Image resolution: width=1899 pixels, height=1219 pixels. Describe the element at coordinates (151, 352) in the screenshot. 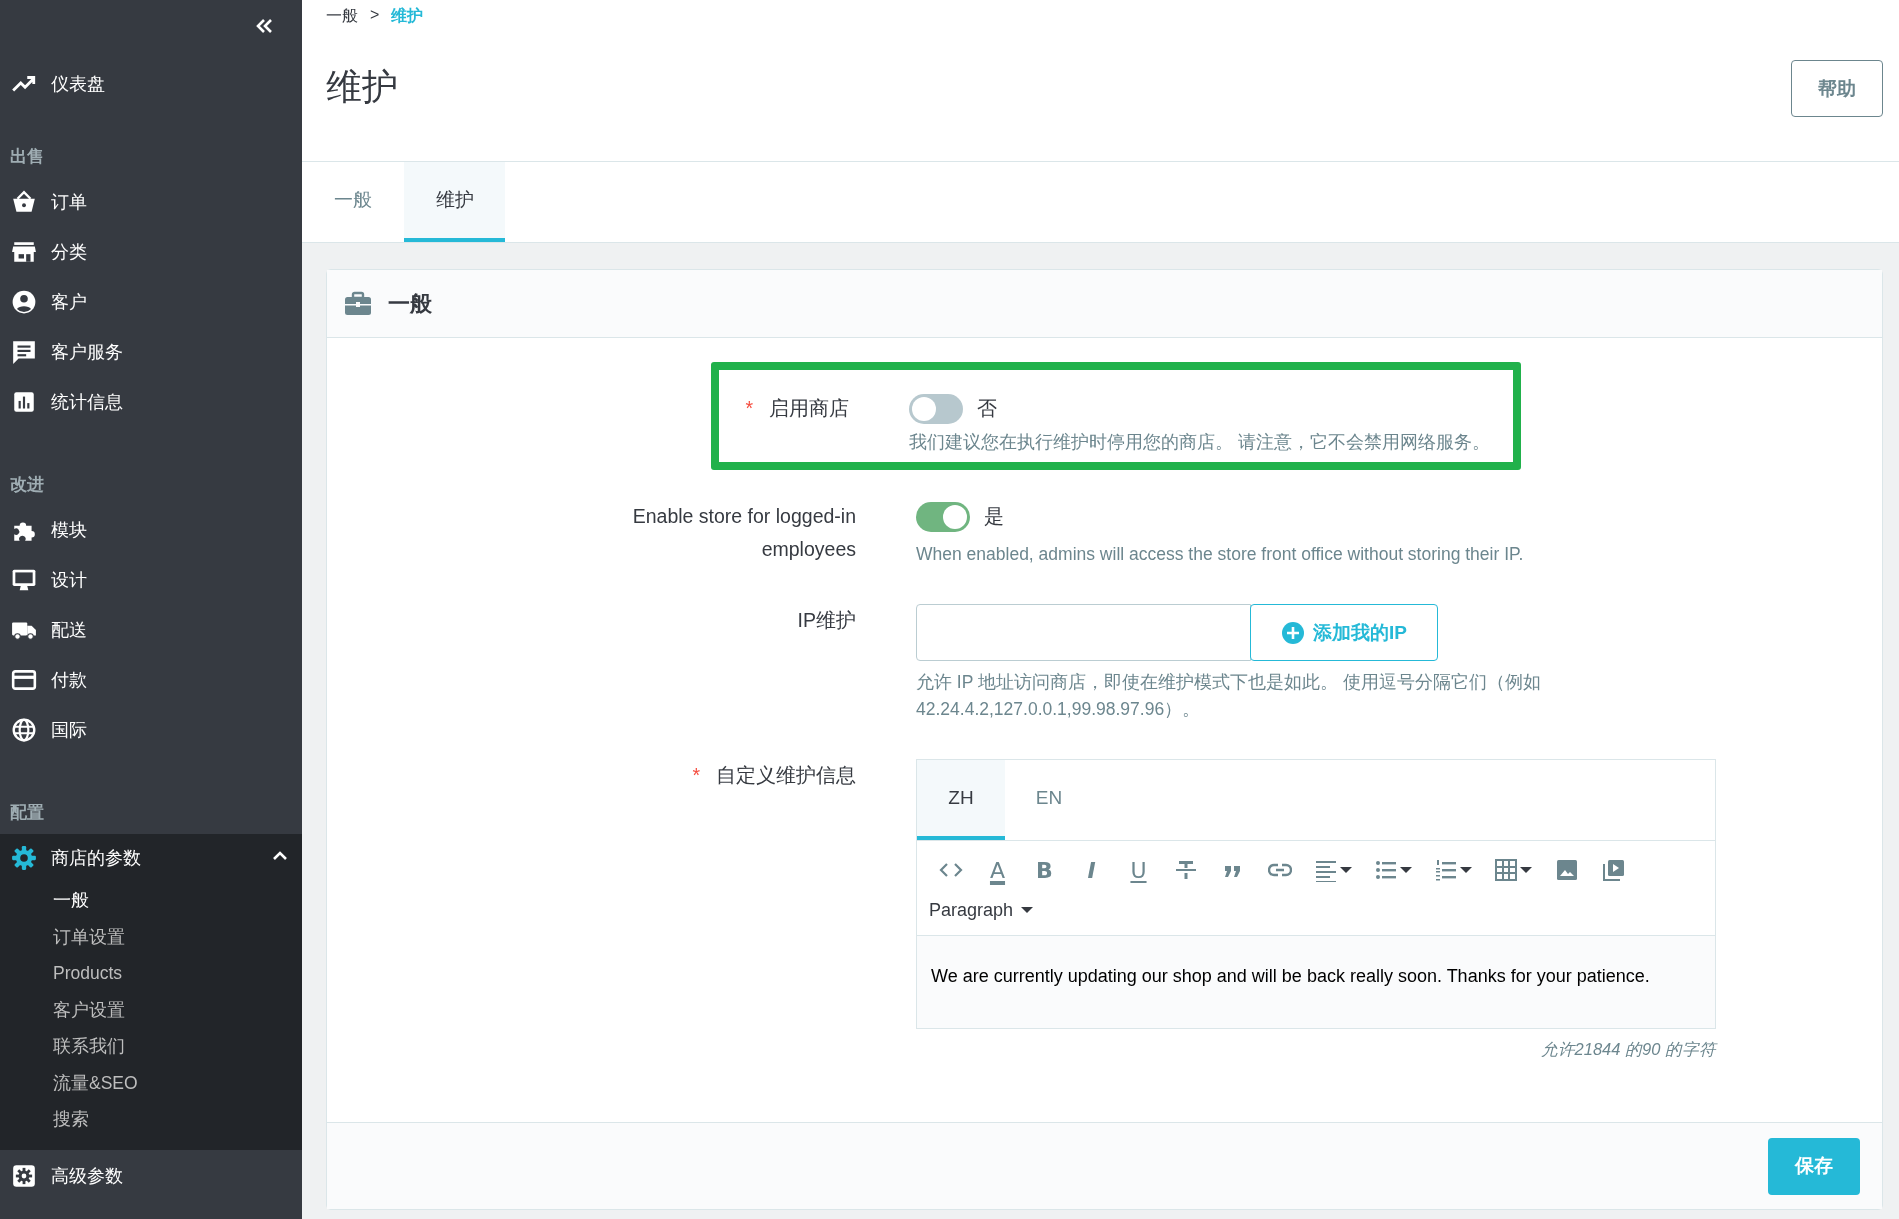

I see `sidebar-item: 客户服务` at that location.